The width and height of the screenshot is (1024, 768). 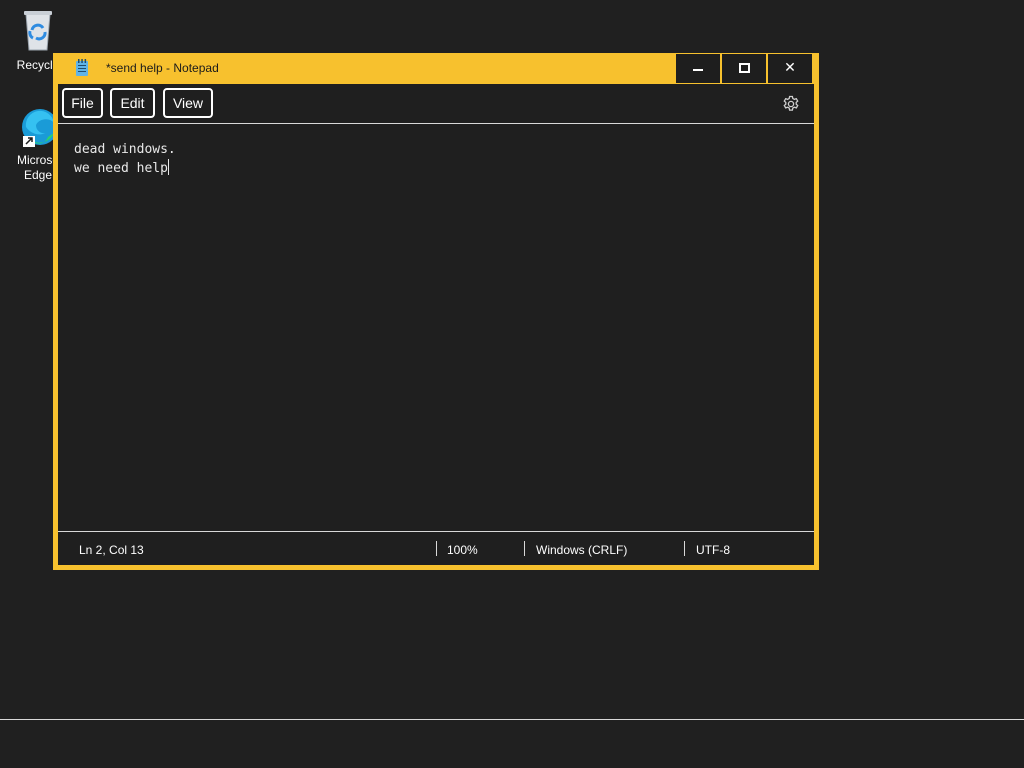 I want to click on menu-bar: File Edit View, so click(x=436, y=104).